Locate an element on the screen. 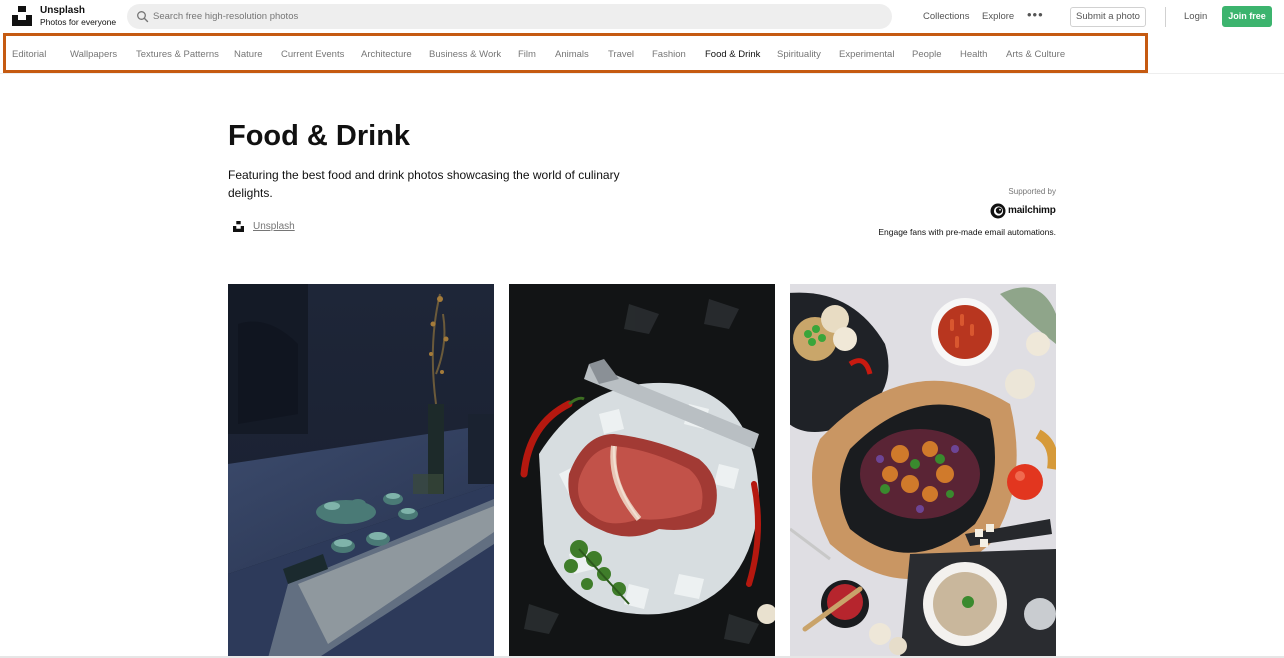 The height and width of the screenshot is (658, 1284). food-spread-image is located at coordinates (923, 471).